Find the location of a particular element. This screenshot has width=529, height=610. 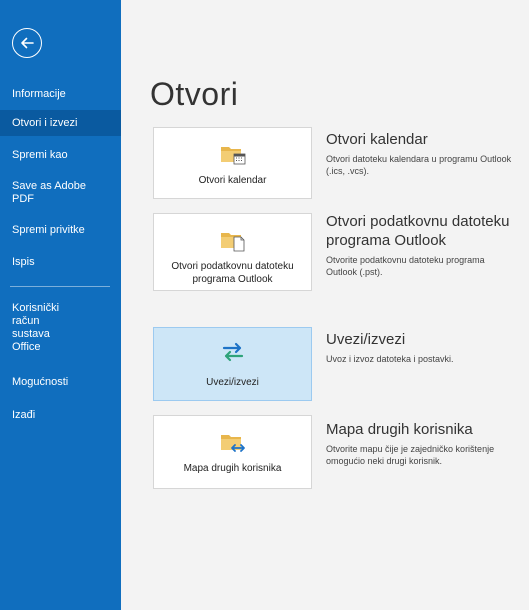

import-export-tile: Uvezi/izvezi is located at coordinates (232, 364).